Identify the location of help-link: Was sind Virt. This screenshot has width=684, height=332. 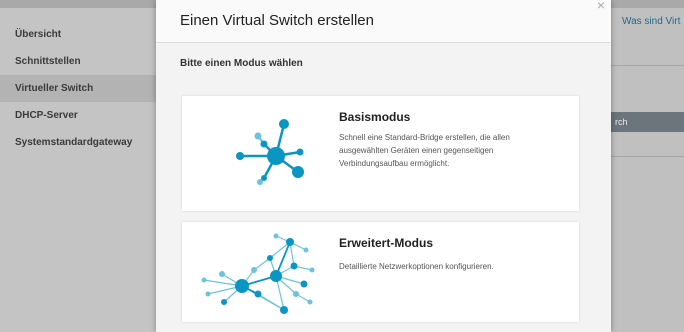
(651, 21).